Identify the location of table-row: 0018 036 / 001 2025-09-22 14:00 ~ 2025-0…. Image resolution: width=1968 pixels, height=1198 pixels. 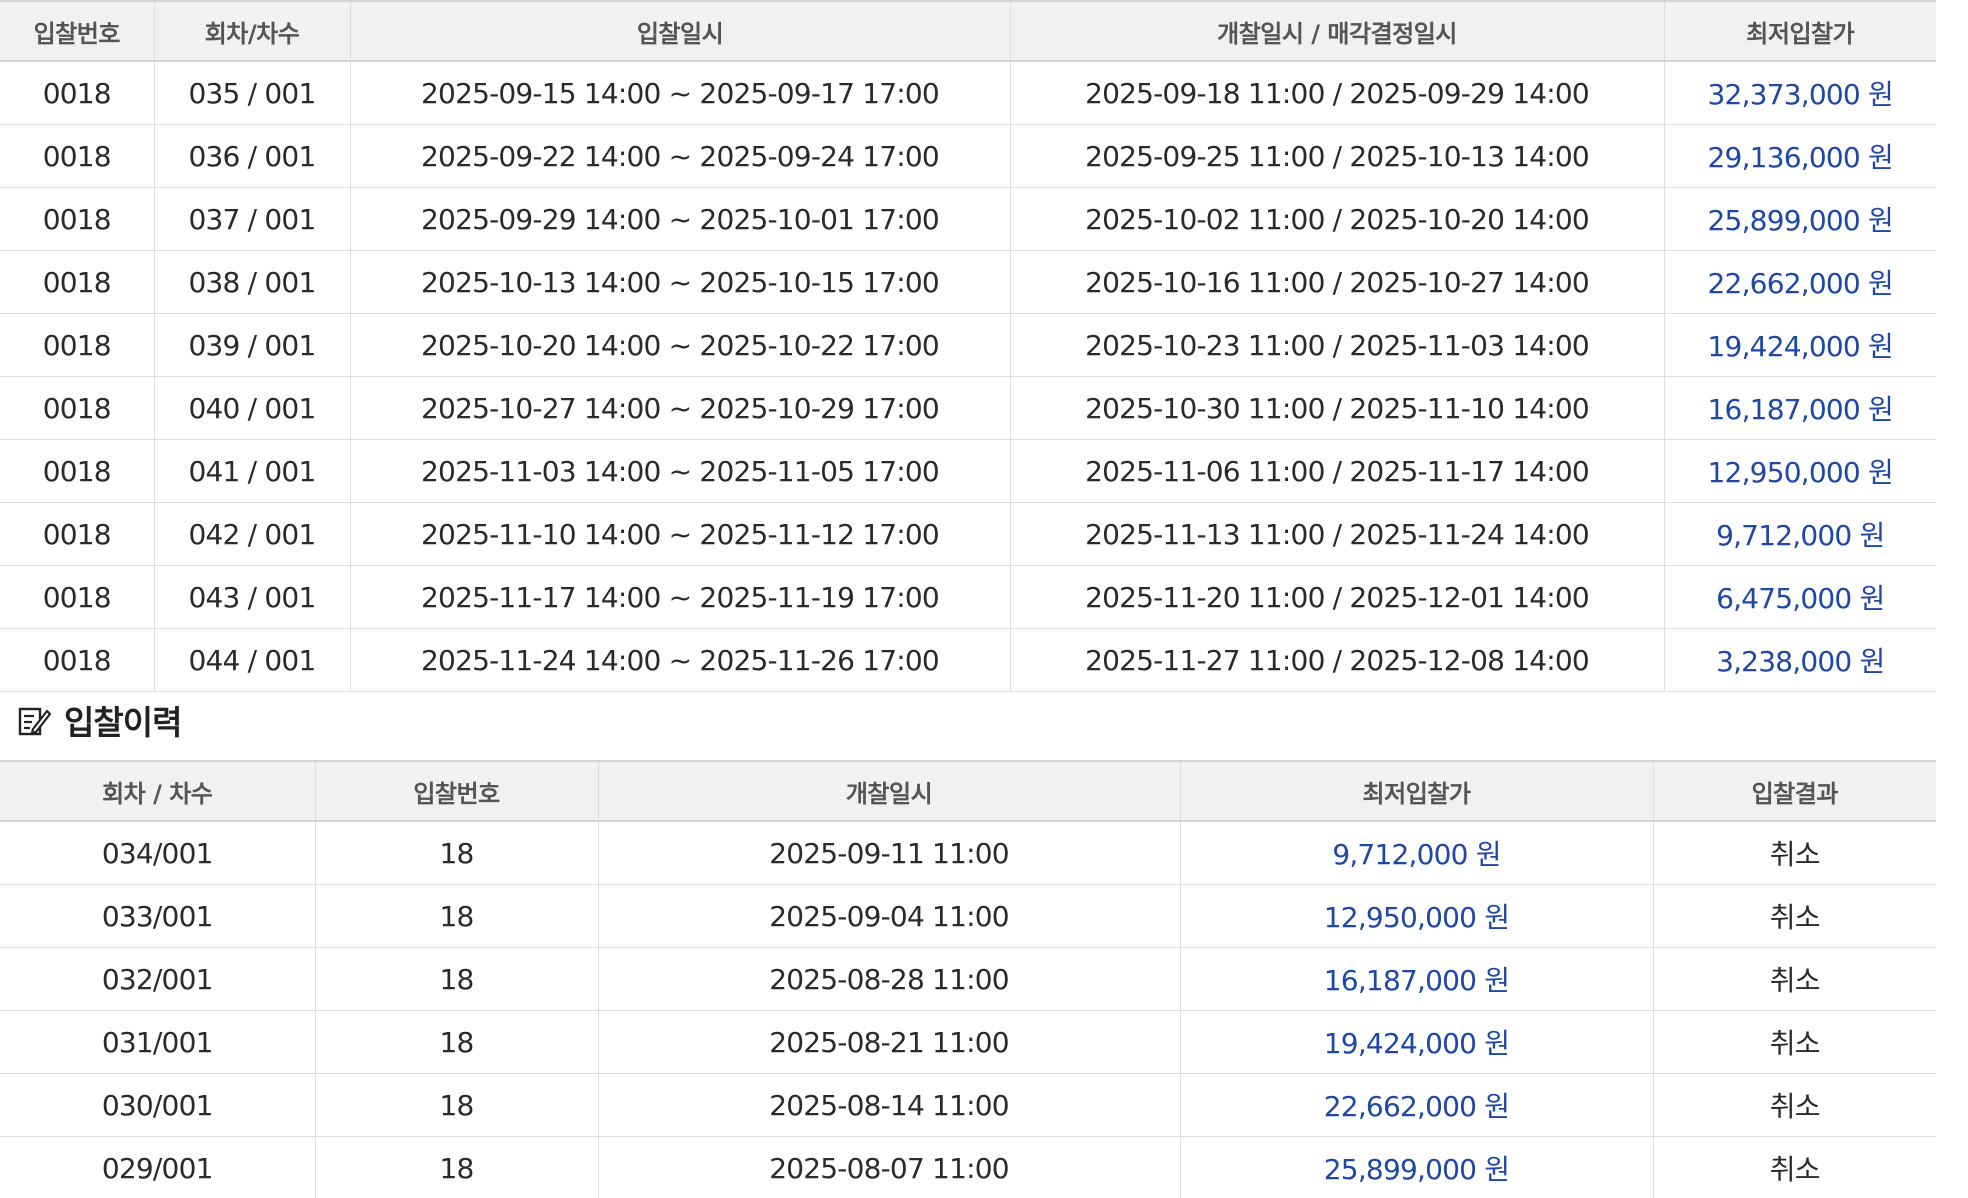
(968, 156).